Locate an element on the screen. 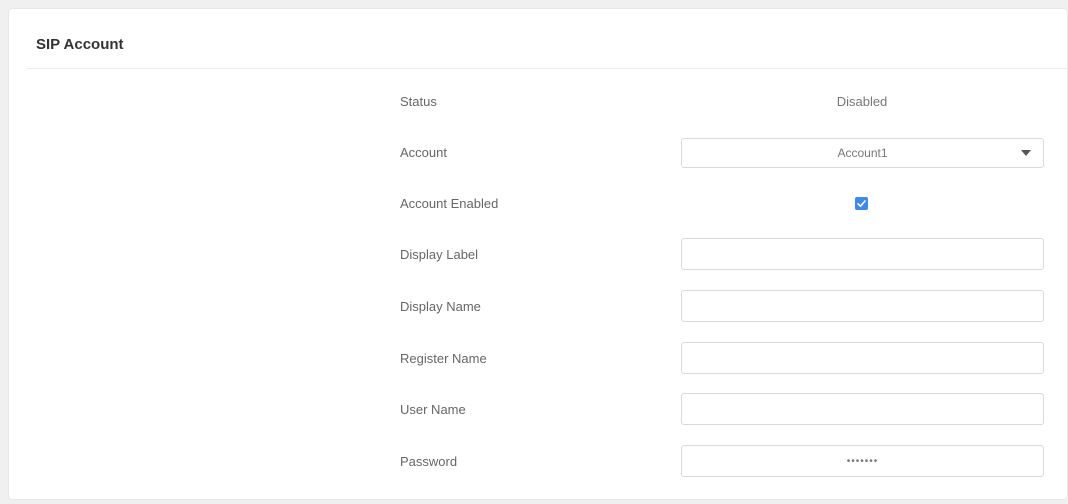  account-label: Account is located at coordinates (423, 152).